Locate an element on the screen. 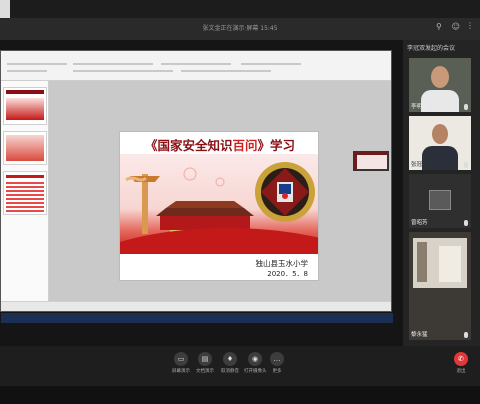 The image size is (480, 404). ribbon is located at coordinates (196, 66).